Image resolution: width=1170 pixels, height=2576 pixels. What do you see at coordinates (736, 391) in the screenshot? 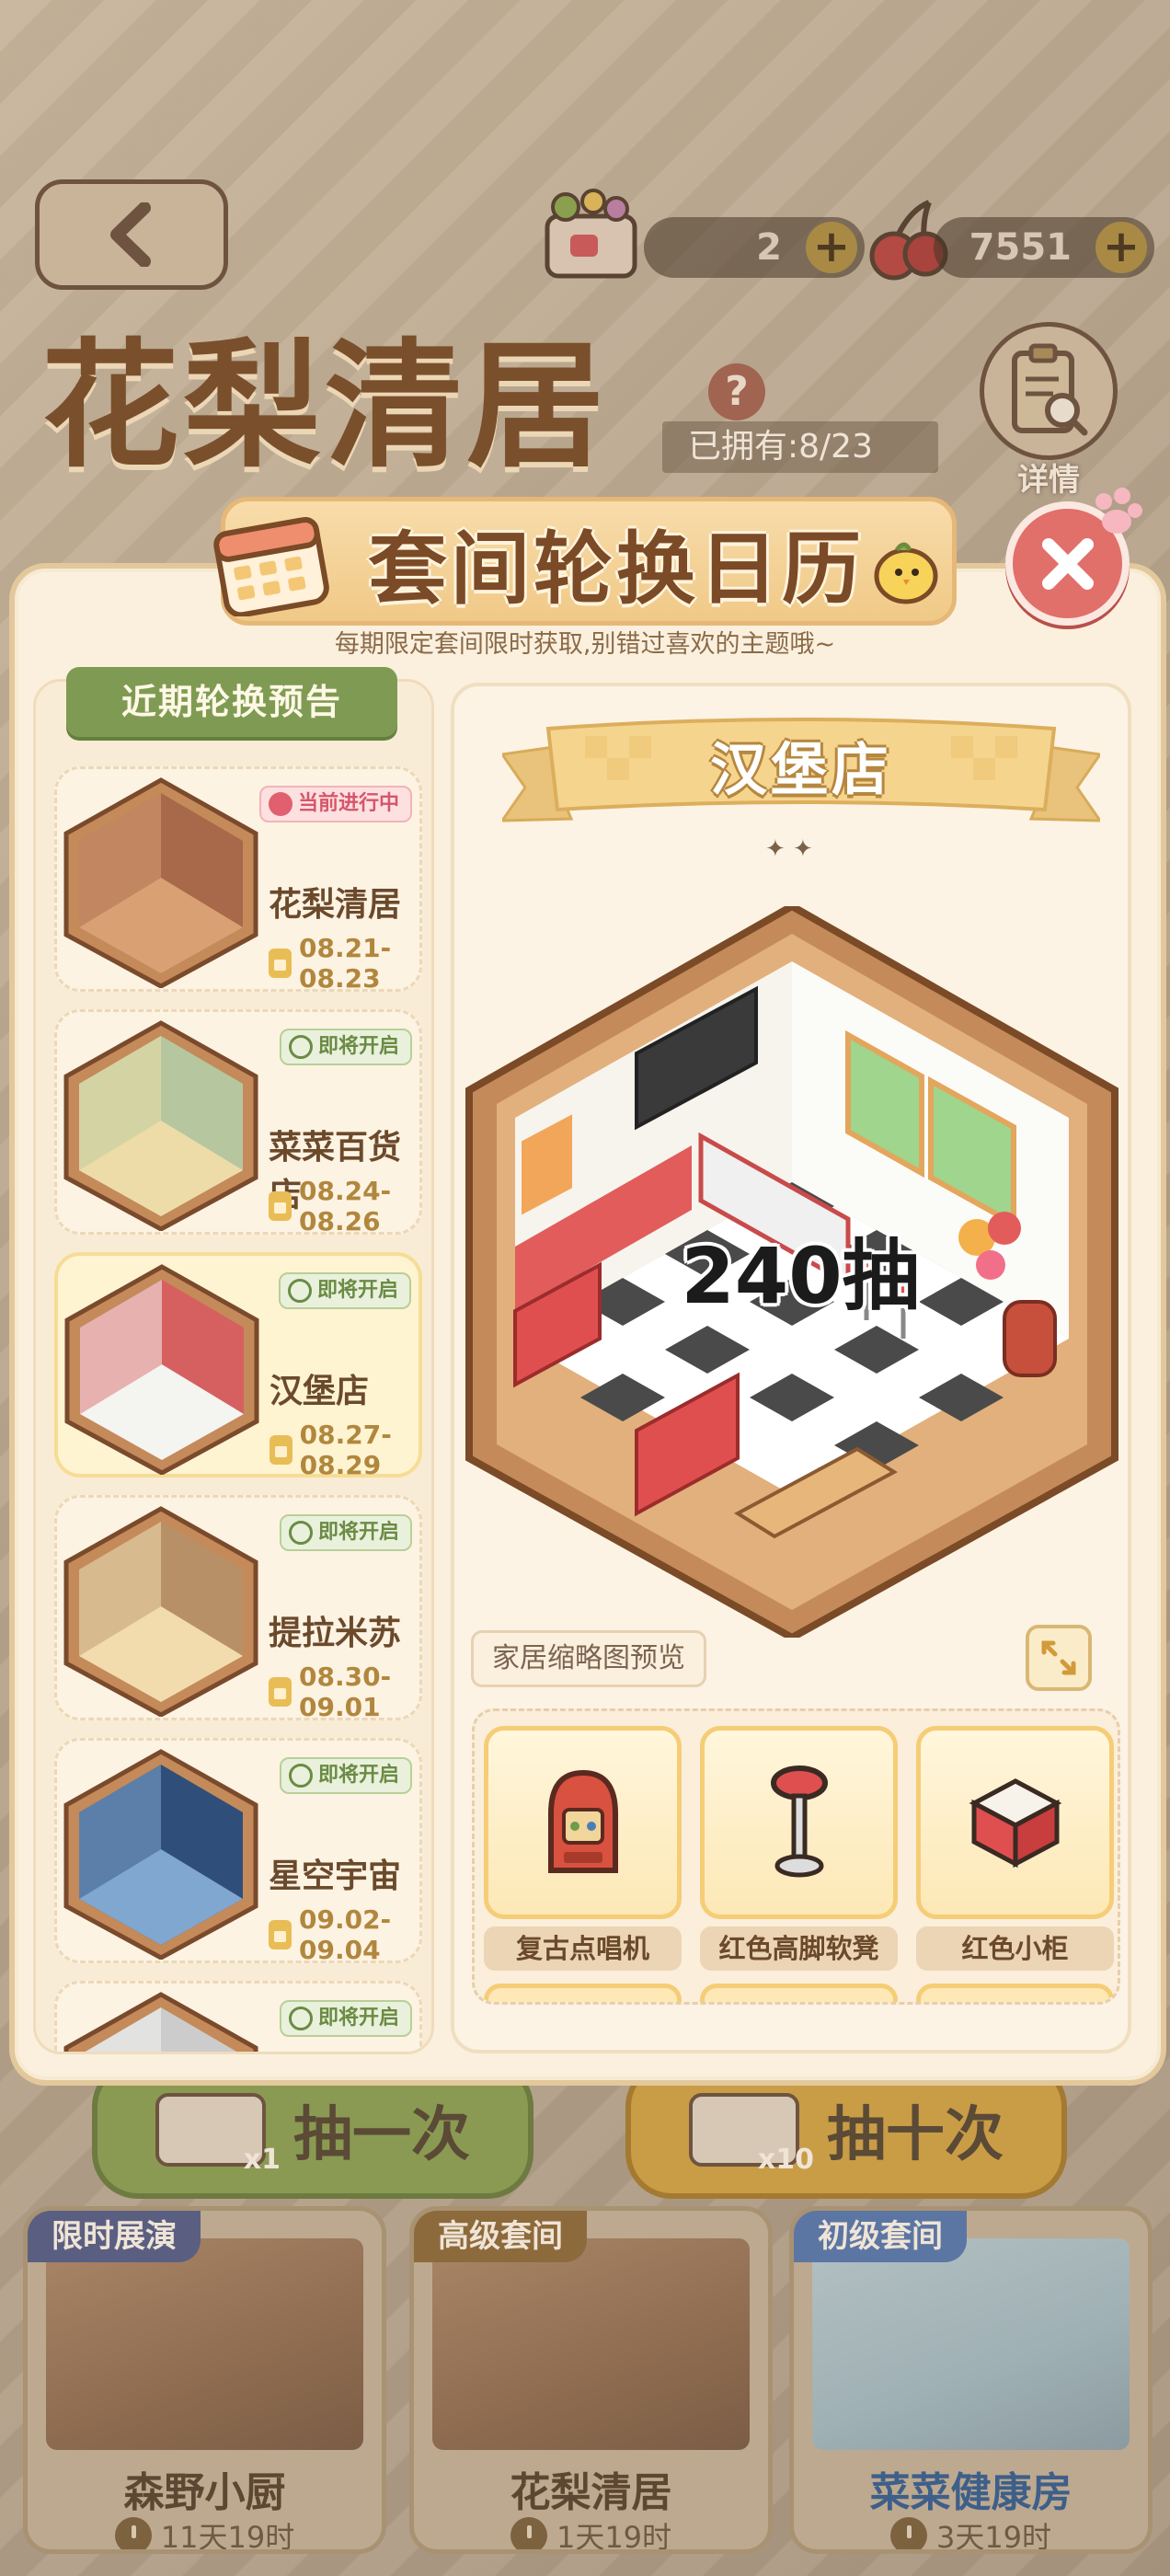
I see `question-icon: ?` at bounding box center [736, 391].